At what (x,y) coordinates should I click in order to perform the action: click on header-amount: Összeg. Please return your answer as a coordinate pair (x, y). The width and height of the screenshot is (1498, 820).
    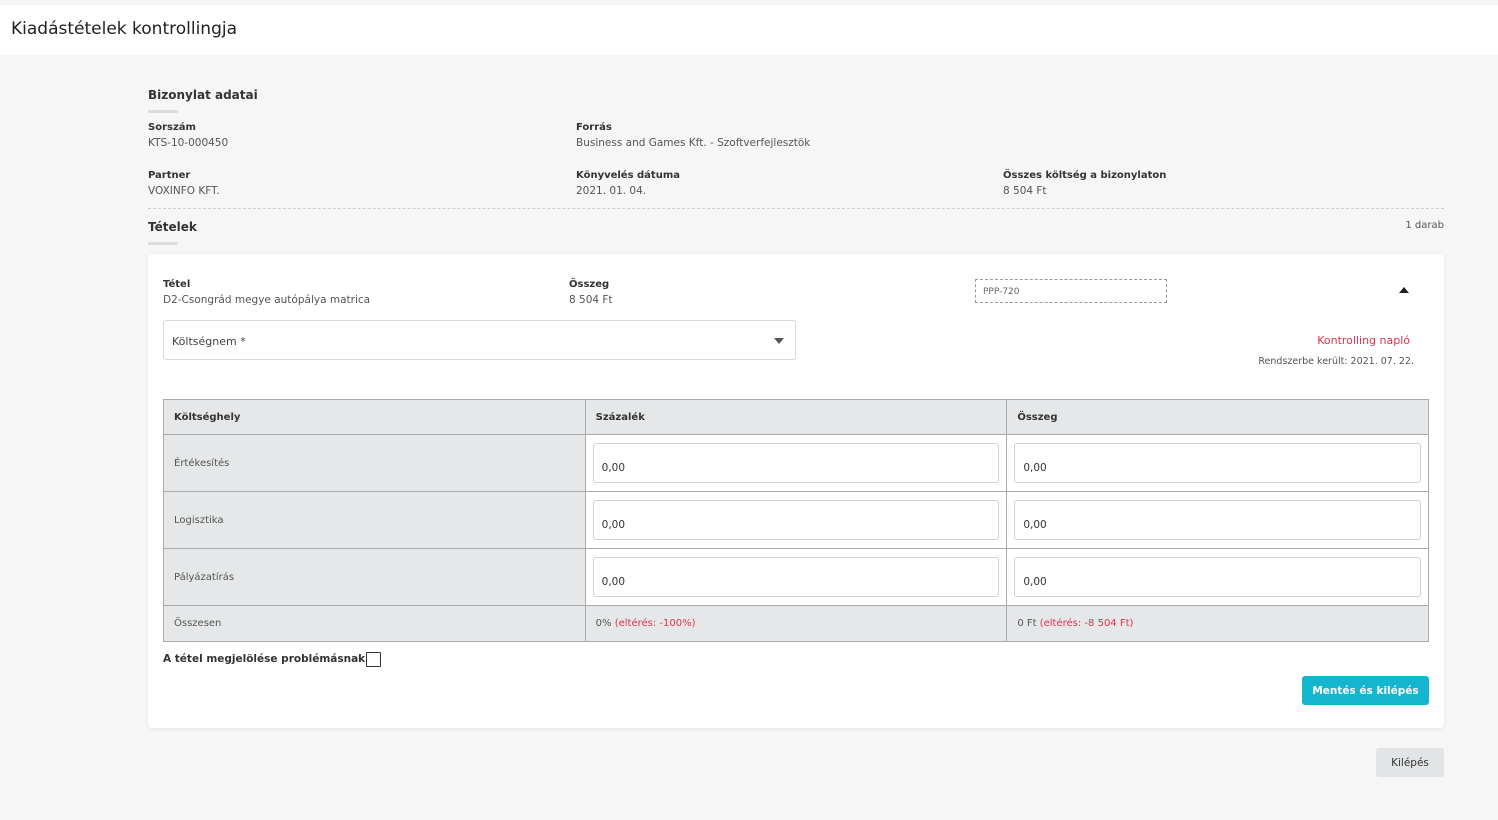
    Looking at the image, I should click on (1217, 417).